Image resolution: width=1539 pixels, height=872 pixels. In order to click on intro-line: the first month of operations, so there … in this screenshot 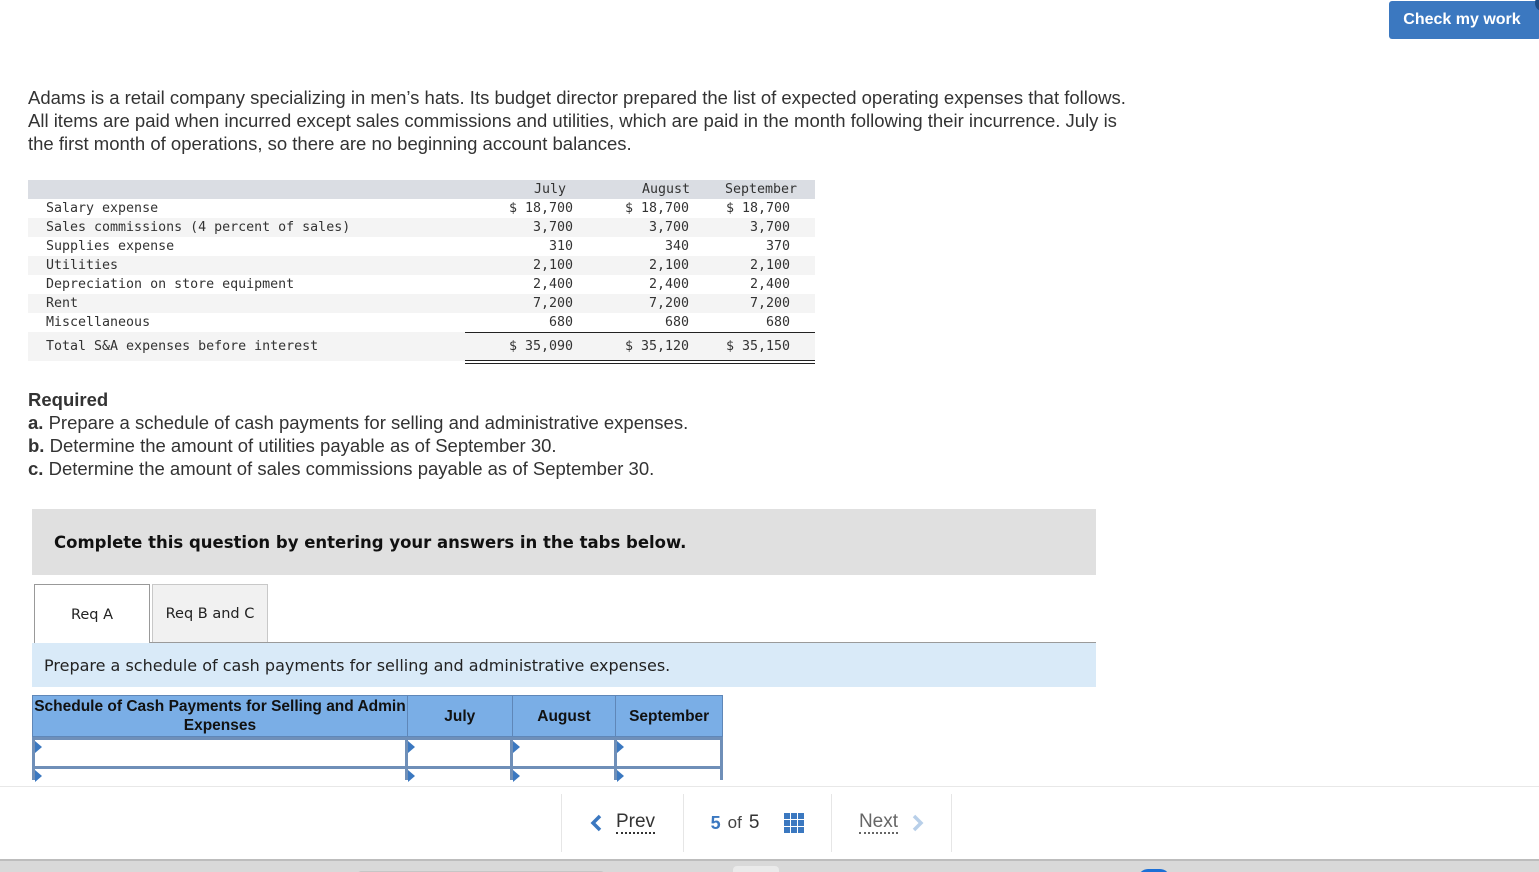, I will do `click(330, 143)`.